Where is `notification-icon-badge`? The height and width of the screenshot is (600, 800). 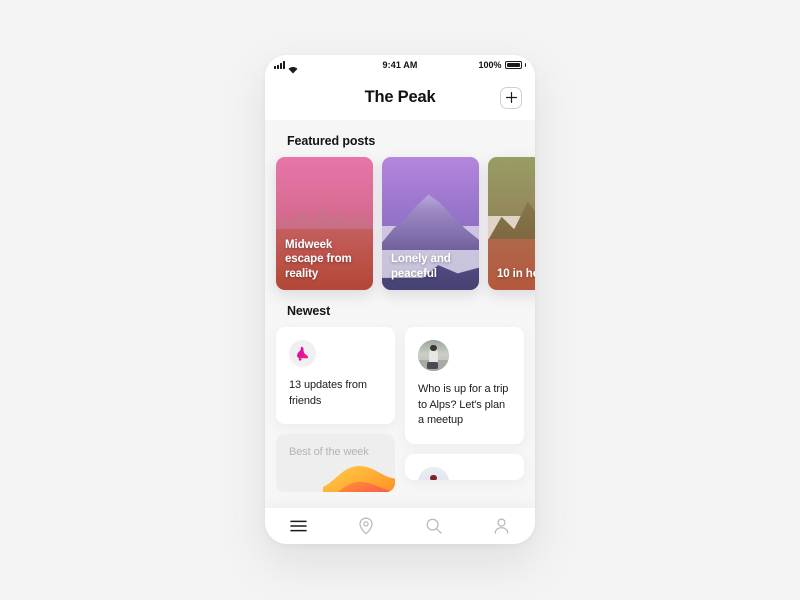
notification-icon-badge is located at coordinates (302, 353).